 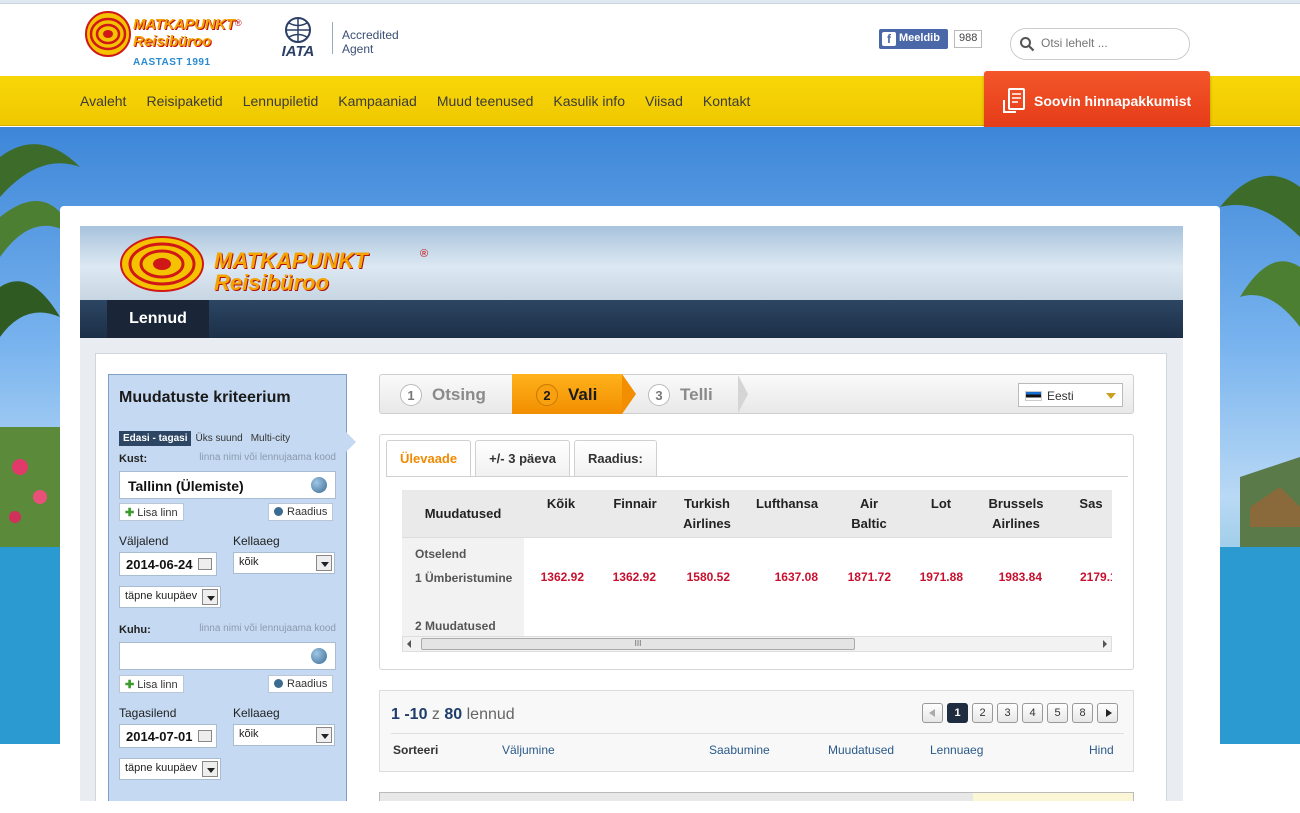 What do you see at coordinates (1014, 100) in the screenshot?
I see `quote-form-icon` at bounding box center [1014, 100].